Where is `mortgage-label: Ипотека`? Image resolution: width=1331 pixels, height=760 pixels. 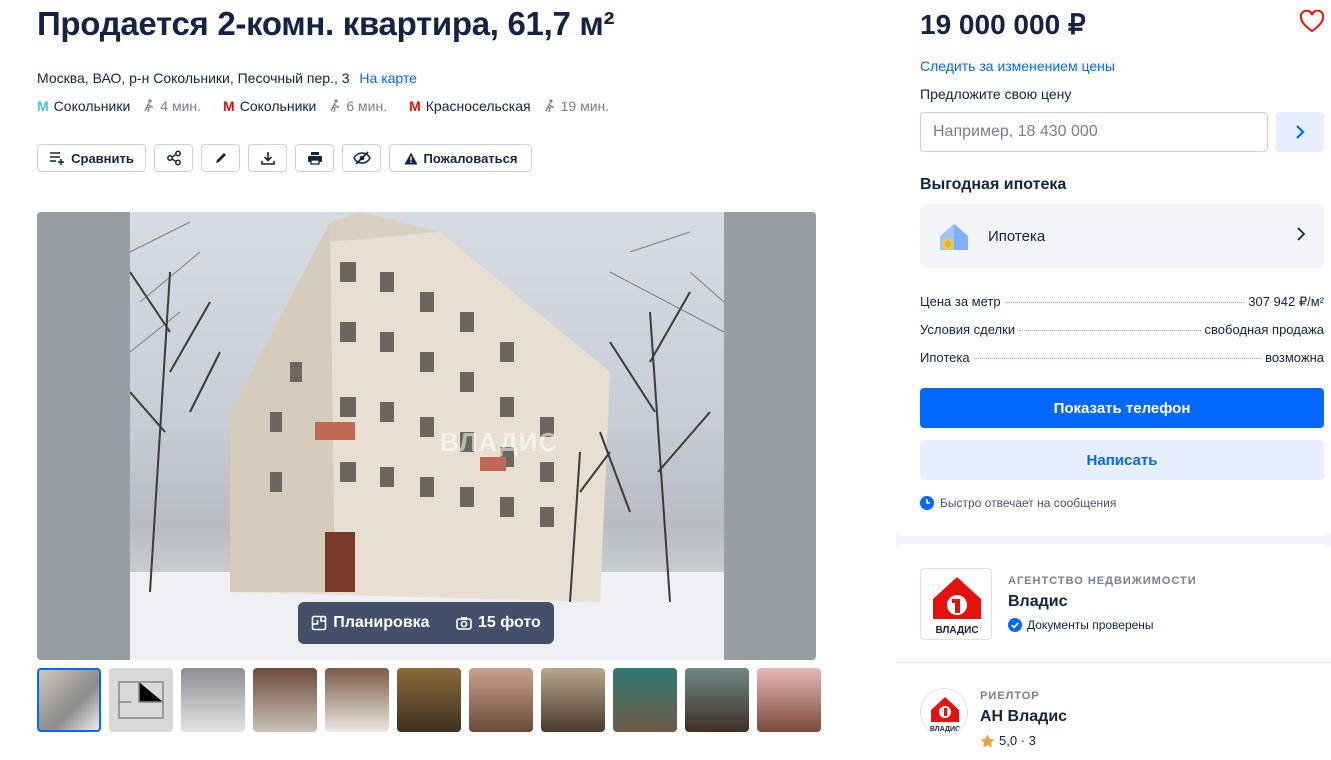 mortgage-label: Ипотека is located at coordinates (1017, 236).